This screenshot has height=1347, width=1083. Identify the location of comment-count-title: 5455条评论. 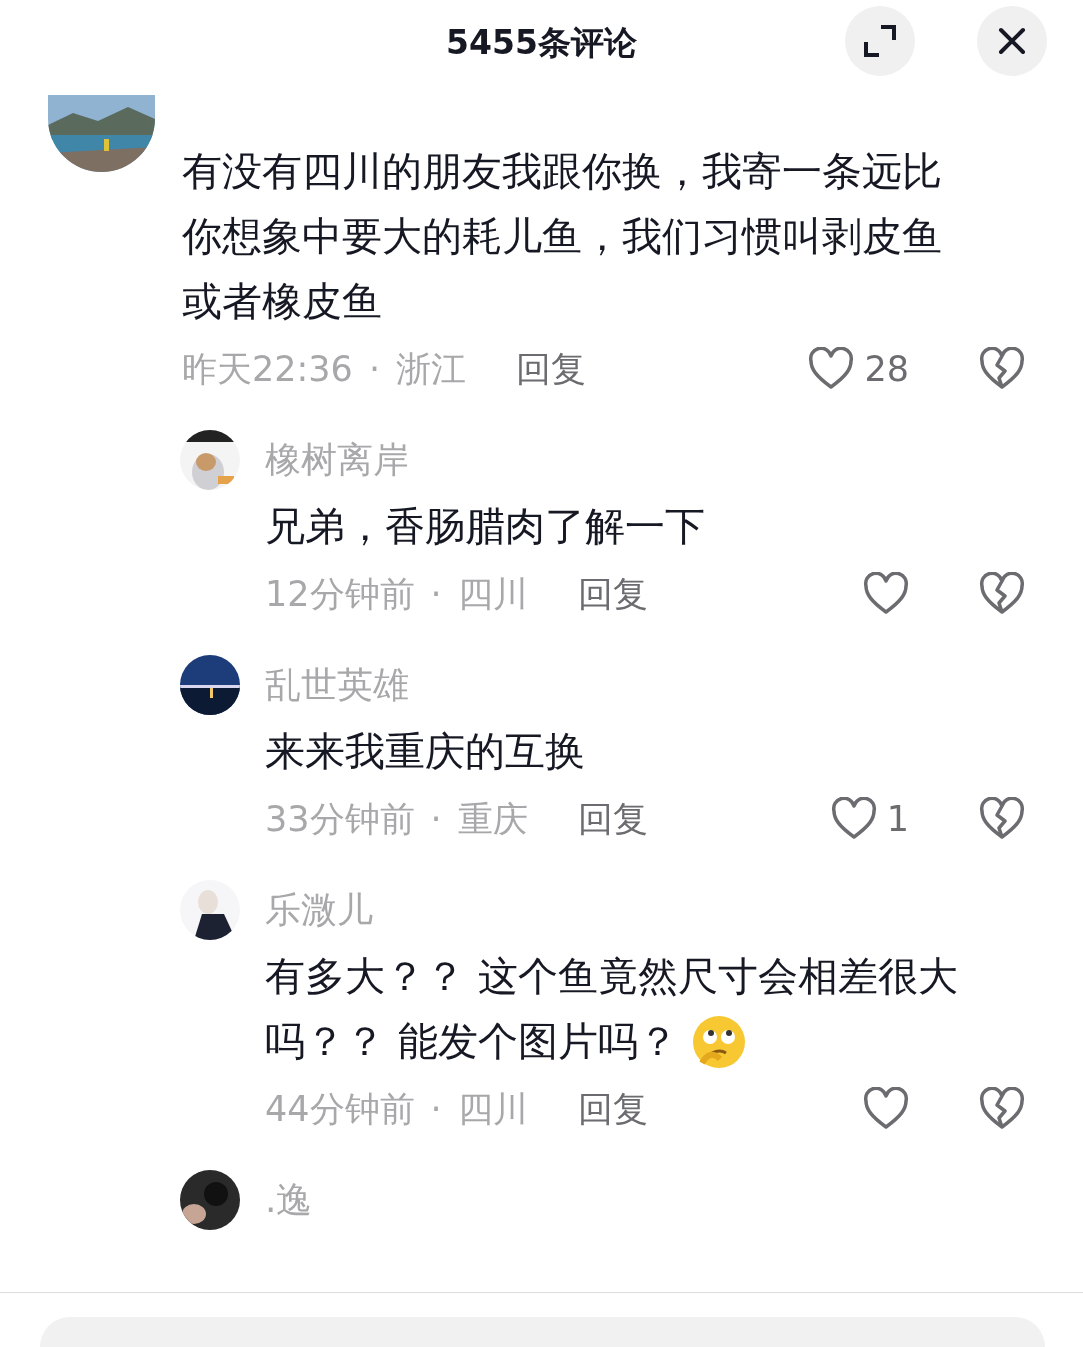
(541, 42).